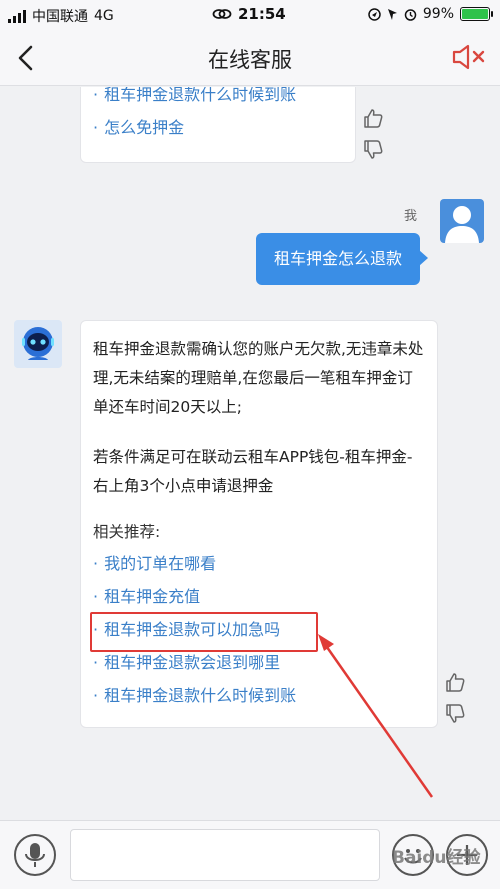  Describe the element at coordinates (222, 14) in the screenshot. I see `link-icon` at that location.